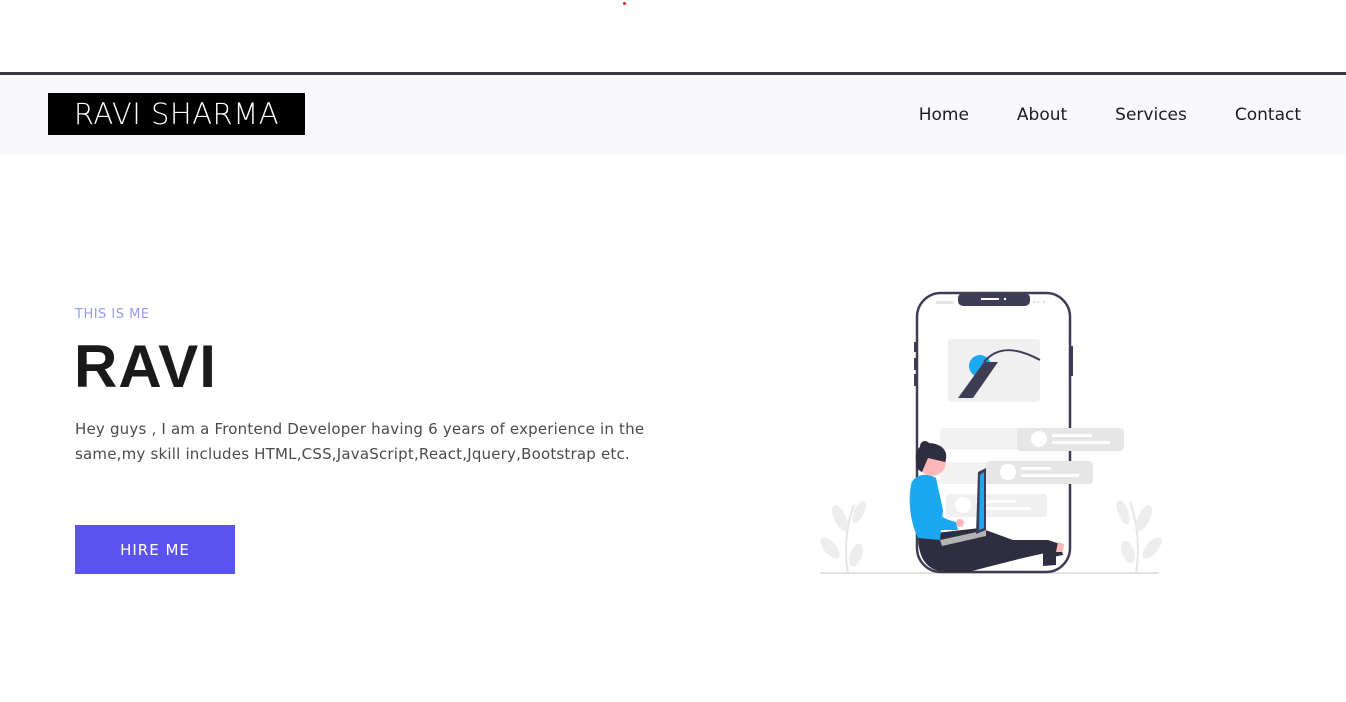 The height and width of the screenshot is (702, 1346). What do you see at coordinates (624, 3) in the screenshot?
I see `top-red-dot` at bounding box center [624, 3].